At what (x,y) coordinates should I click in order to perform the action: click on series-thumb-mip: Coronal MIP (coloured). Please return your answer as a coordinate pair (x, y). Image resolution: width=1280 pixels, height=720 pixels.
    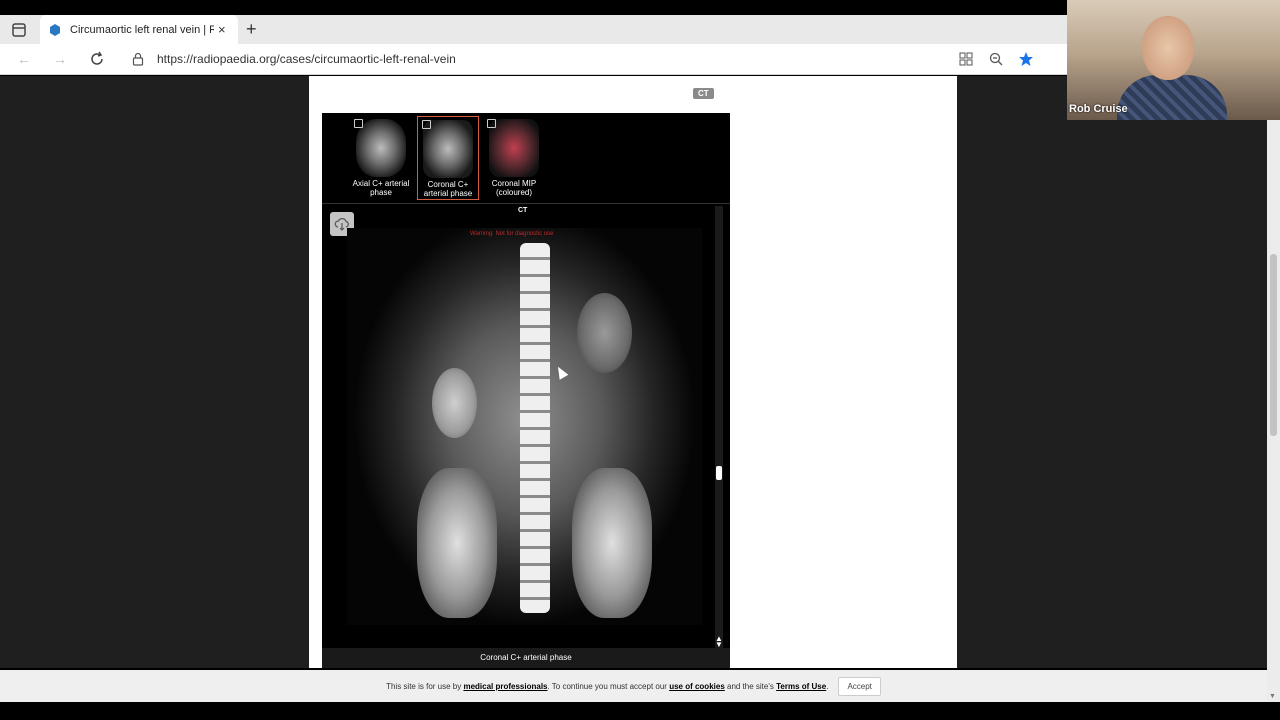
    Looking at the image, I should click on (514, 158).